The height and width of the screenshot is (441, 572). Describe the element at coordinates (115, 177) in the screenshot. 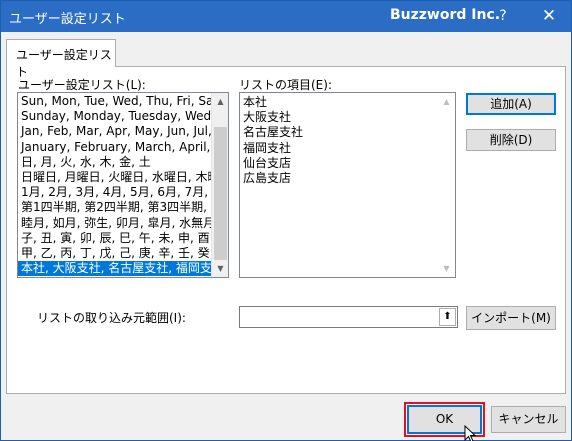

I see `list-item: 日曜日, 月曜日, 火曜日, 水曜日, 木曜日` at that location.